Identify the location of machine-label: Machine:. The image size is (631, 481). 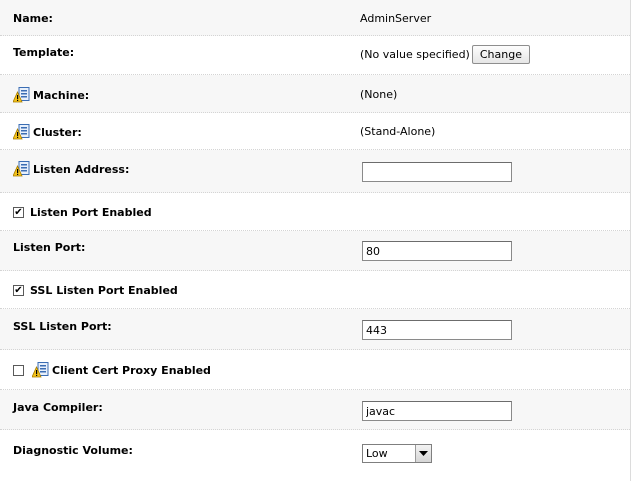
(61, 95).